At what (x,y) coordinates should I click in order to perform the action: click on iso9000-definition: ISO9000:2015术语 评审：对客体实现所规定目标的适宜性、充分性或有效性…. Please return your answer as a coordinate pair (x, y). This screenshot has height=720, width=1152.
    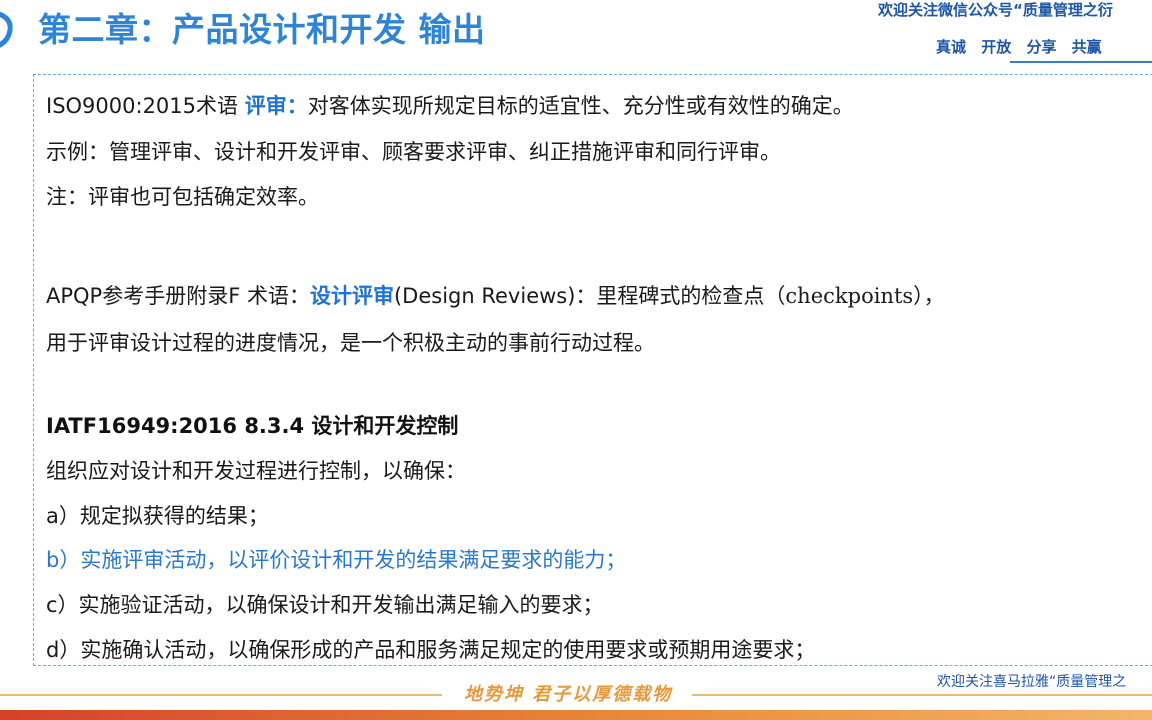
    Looking at the image, I should click on (450, 106).